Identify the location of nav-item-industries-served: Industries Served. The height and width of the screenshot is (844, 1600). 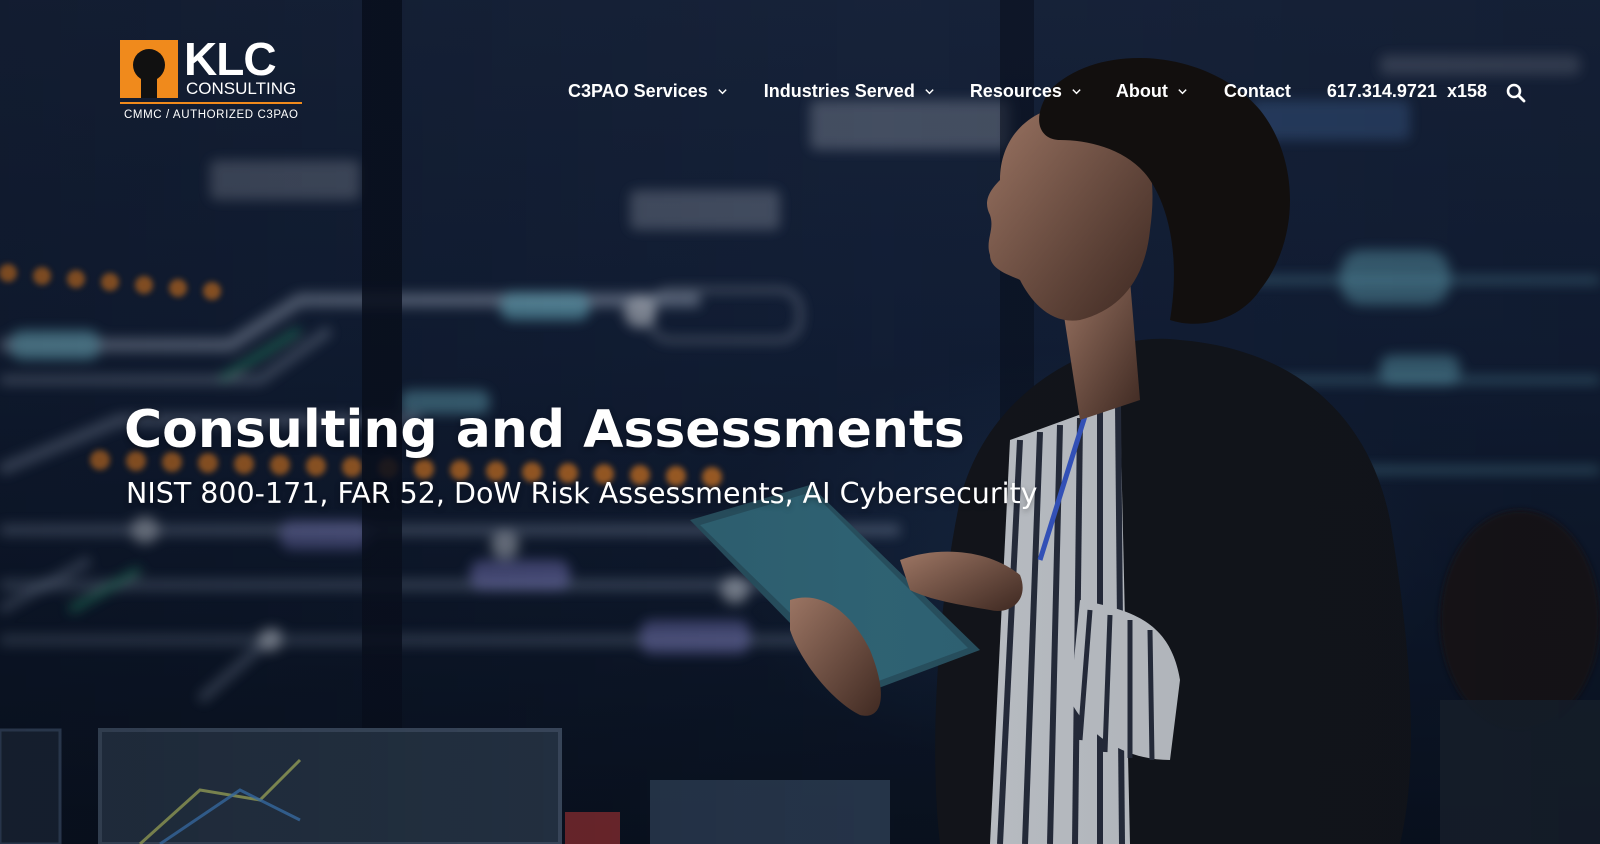
(849, 91).